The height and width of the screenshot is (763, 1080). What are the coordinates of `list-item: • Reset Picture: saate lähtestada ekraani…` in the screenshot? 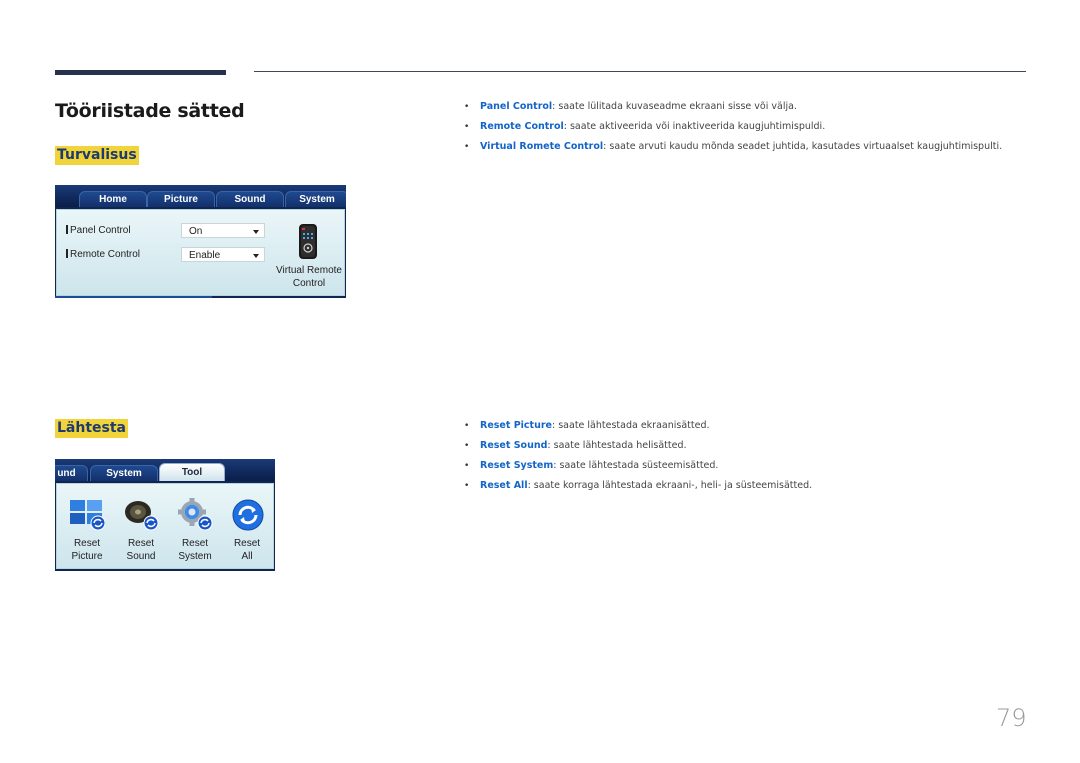 It's located at (587, 425).